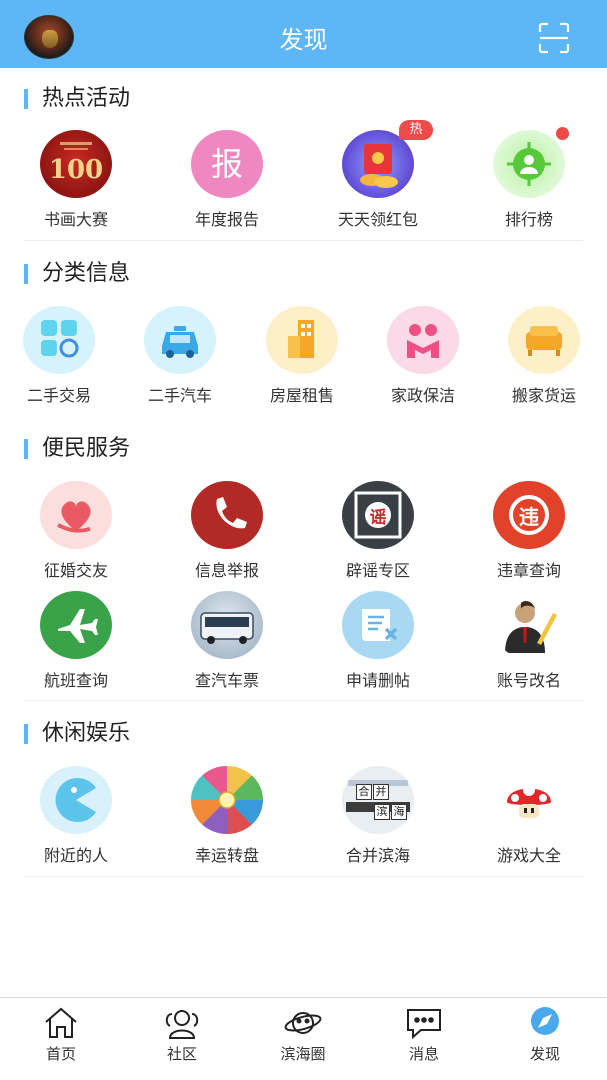 Image resolution: width=607 pixels, height=1080 pixels. I want to click on item-label: 幸运转盘, so click(226, 855).